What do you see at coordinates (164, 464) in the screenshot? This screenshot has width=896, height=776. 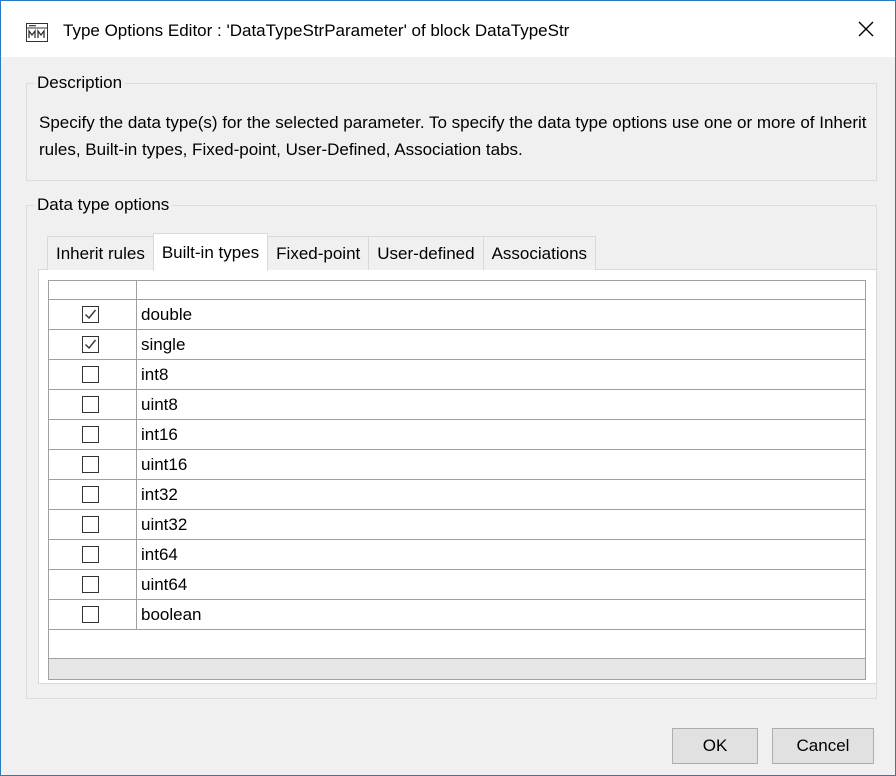 I see `type-name: uint16` at bounding box center [164, 464].